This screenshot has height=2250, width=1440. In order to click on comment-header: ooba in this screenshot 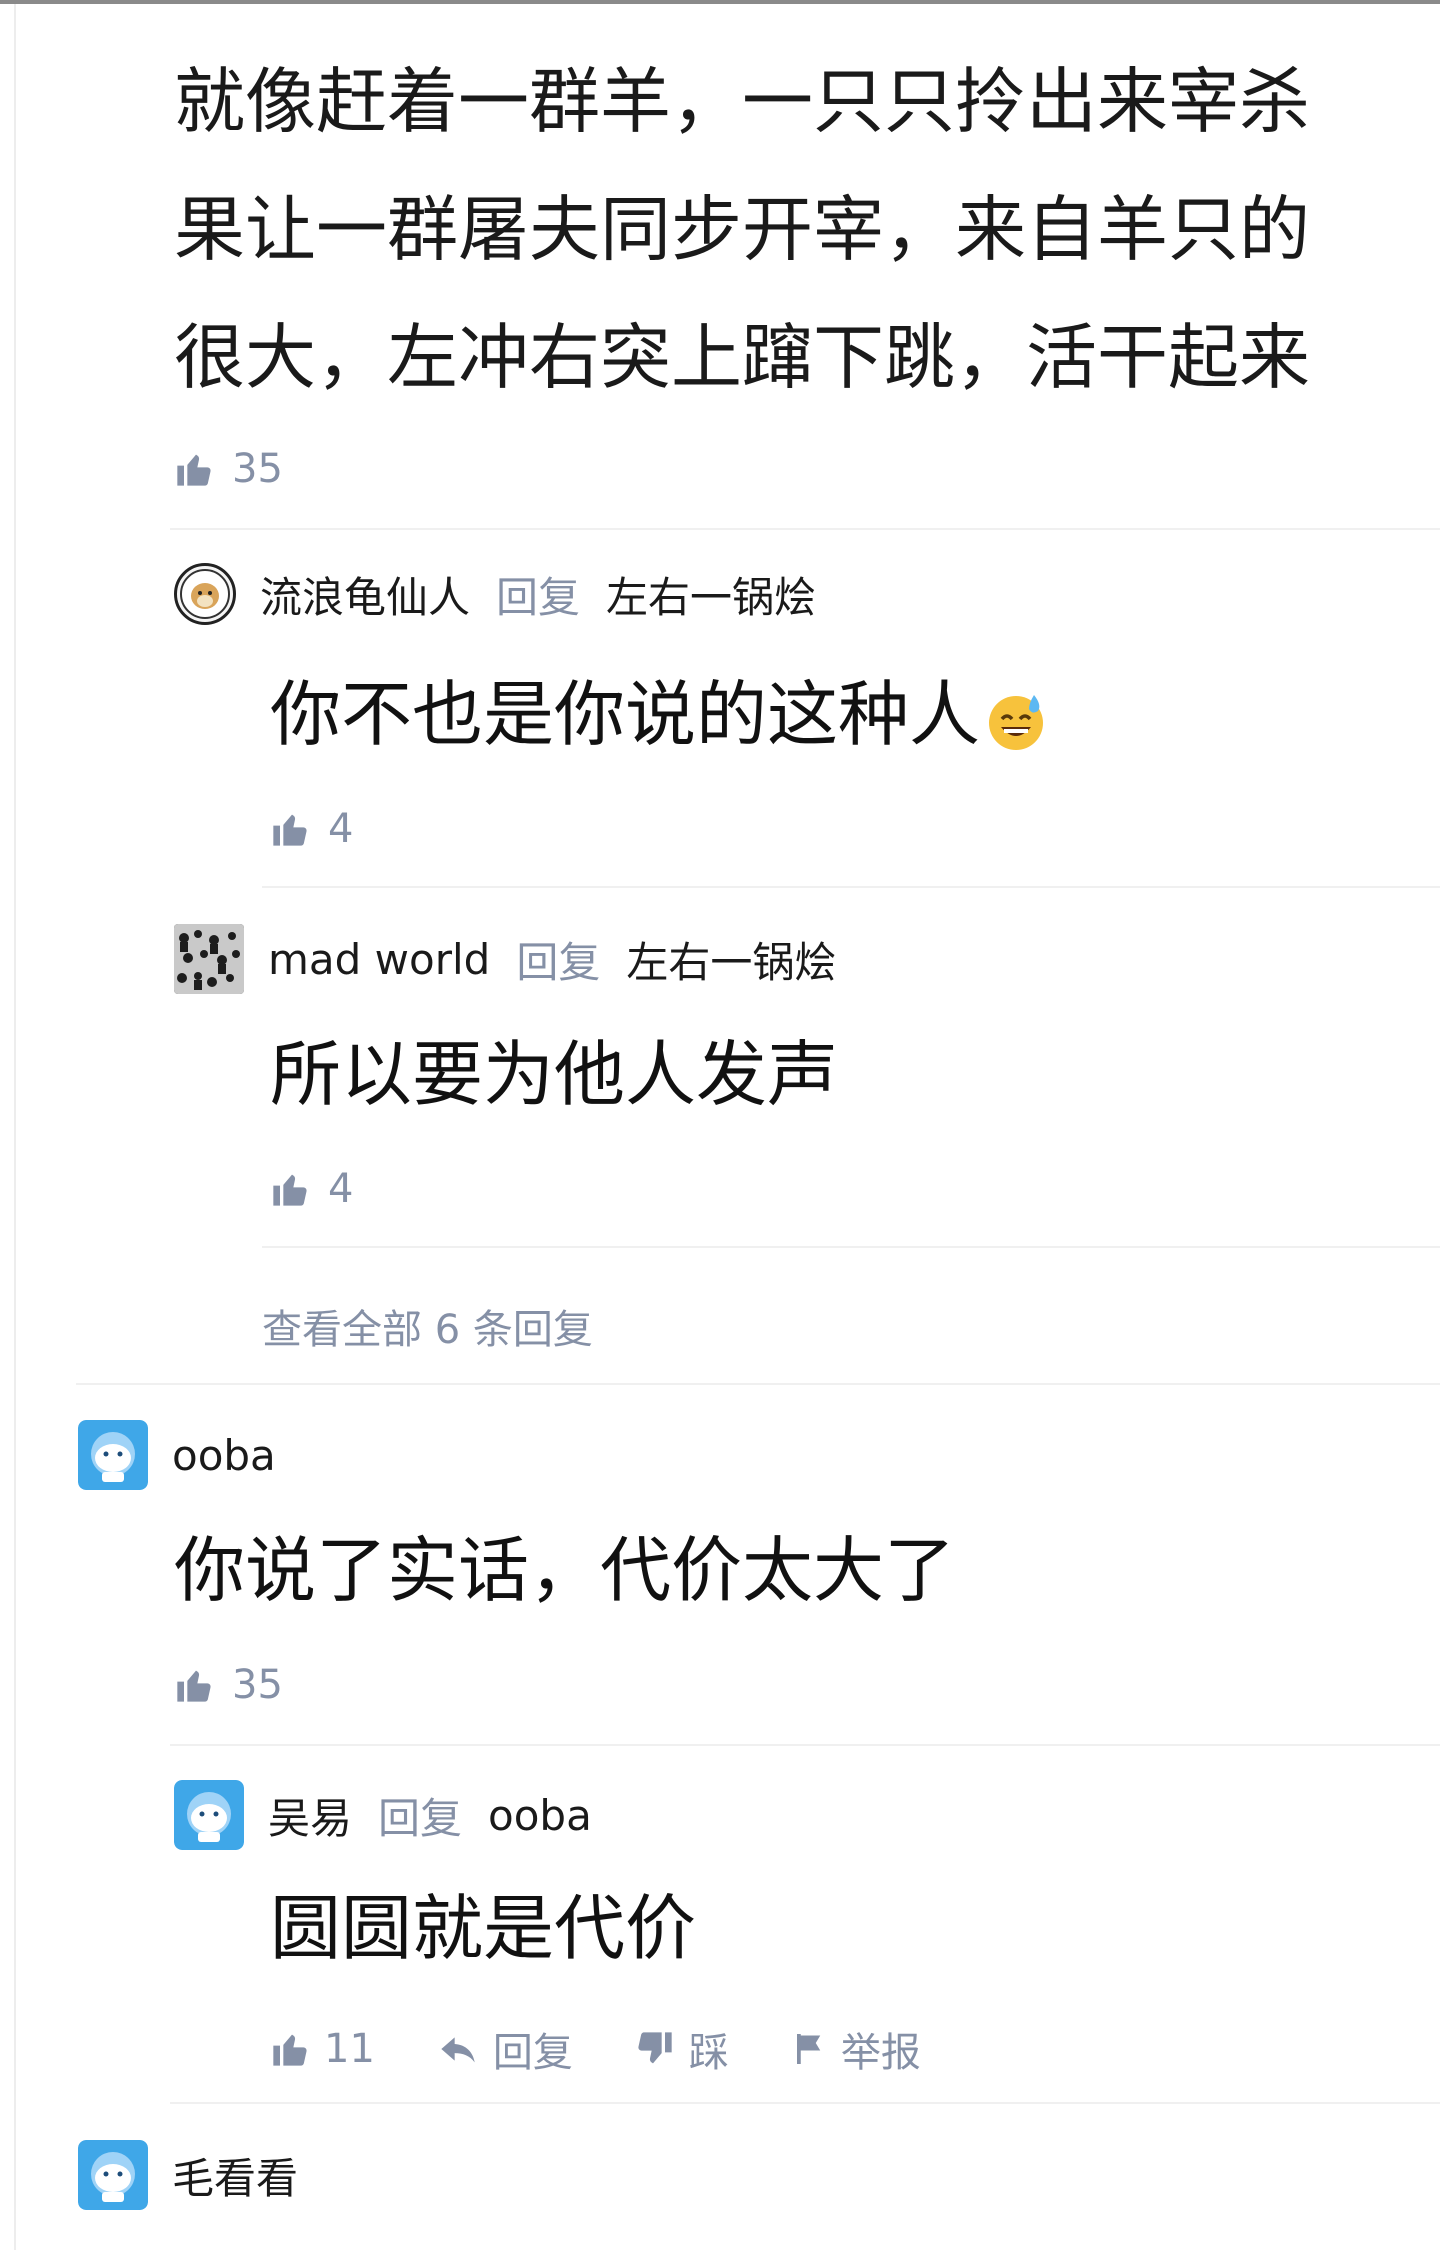, I will do `click(177, 1455)`.